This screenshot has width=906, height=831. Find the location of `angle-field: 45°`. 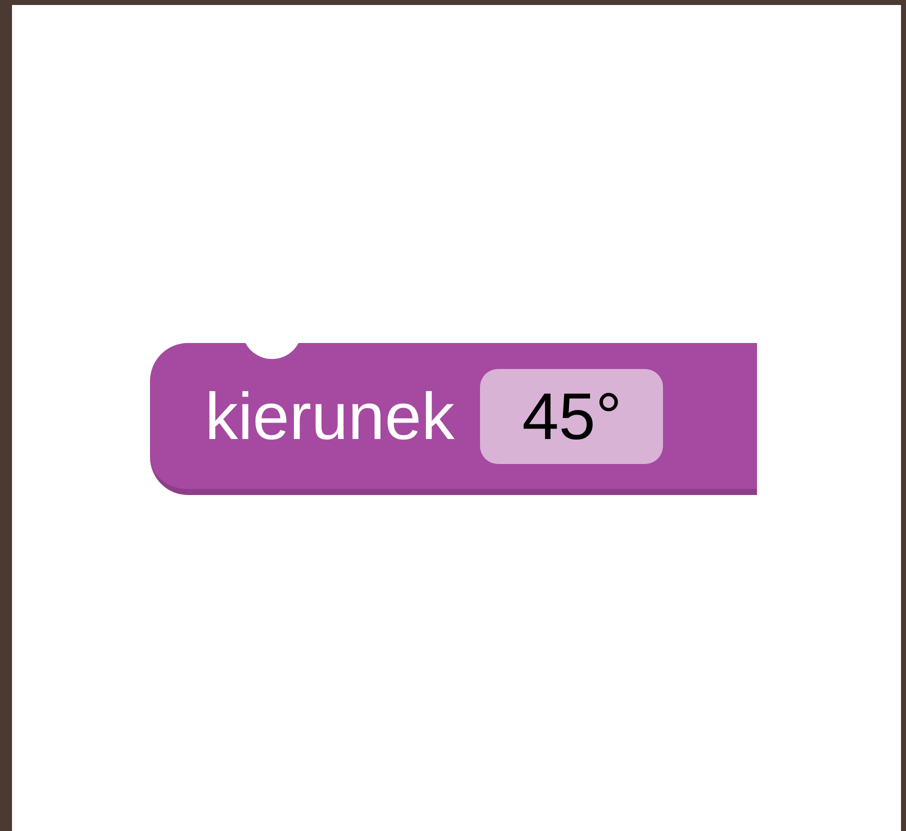

angle-field: 45° is located at coordinates (572, 416).